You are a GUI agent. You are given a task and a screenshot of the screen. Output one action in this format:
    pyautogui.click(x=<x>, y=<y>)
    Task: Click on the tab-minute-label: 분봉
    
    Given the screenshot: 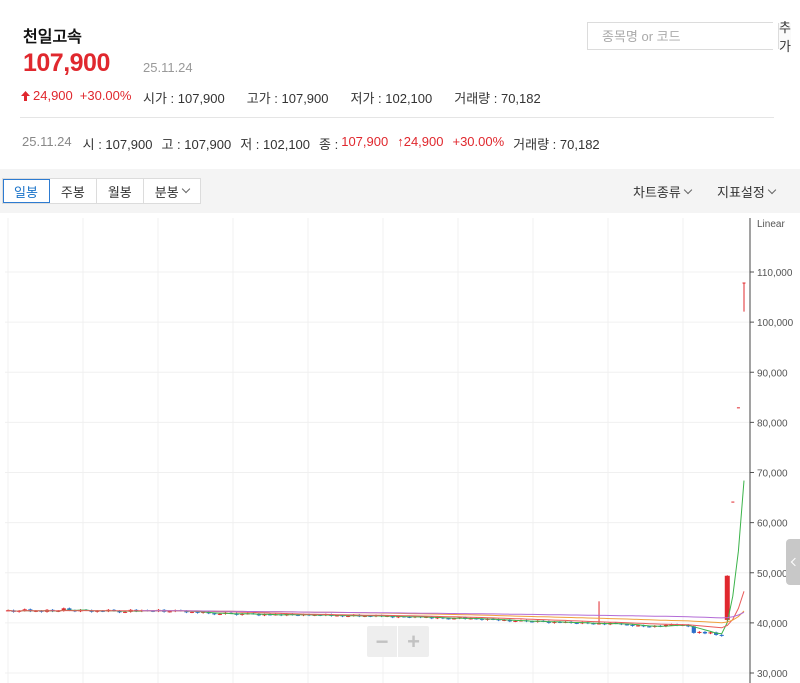 What is the action you would take?
    pyautogui.click(x=166, y=192)
    